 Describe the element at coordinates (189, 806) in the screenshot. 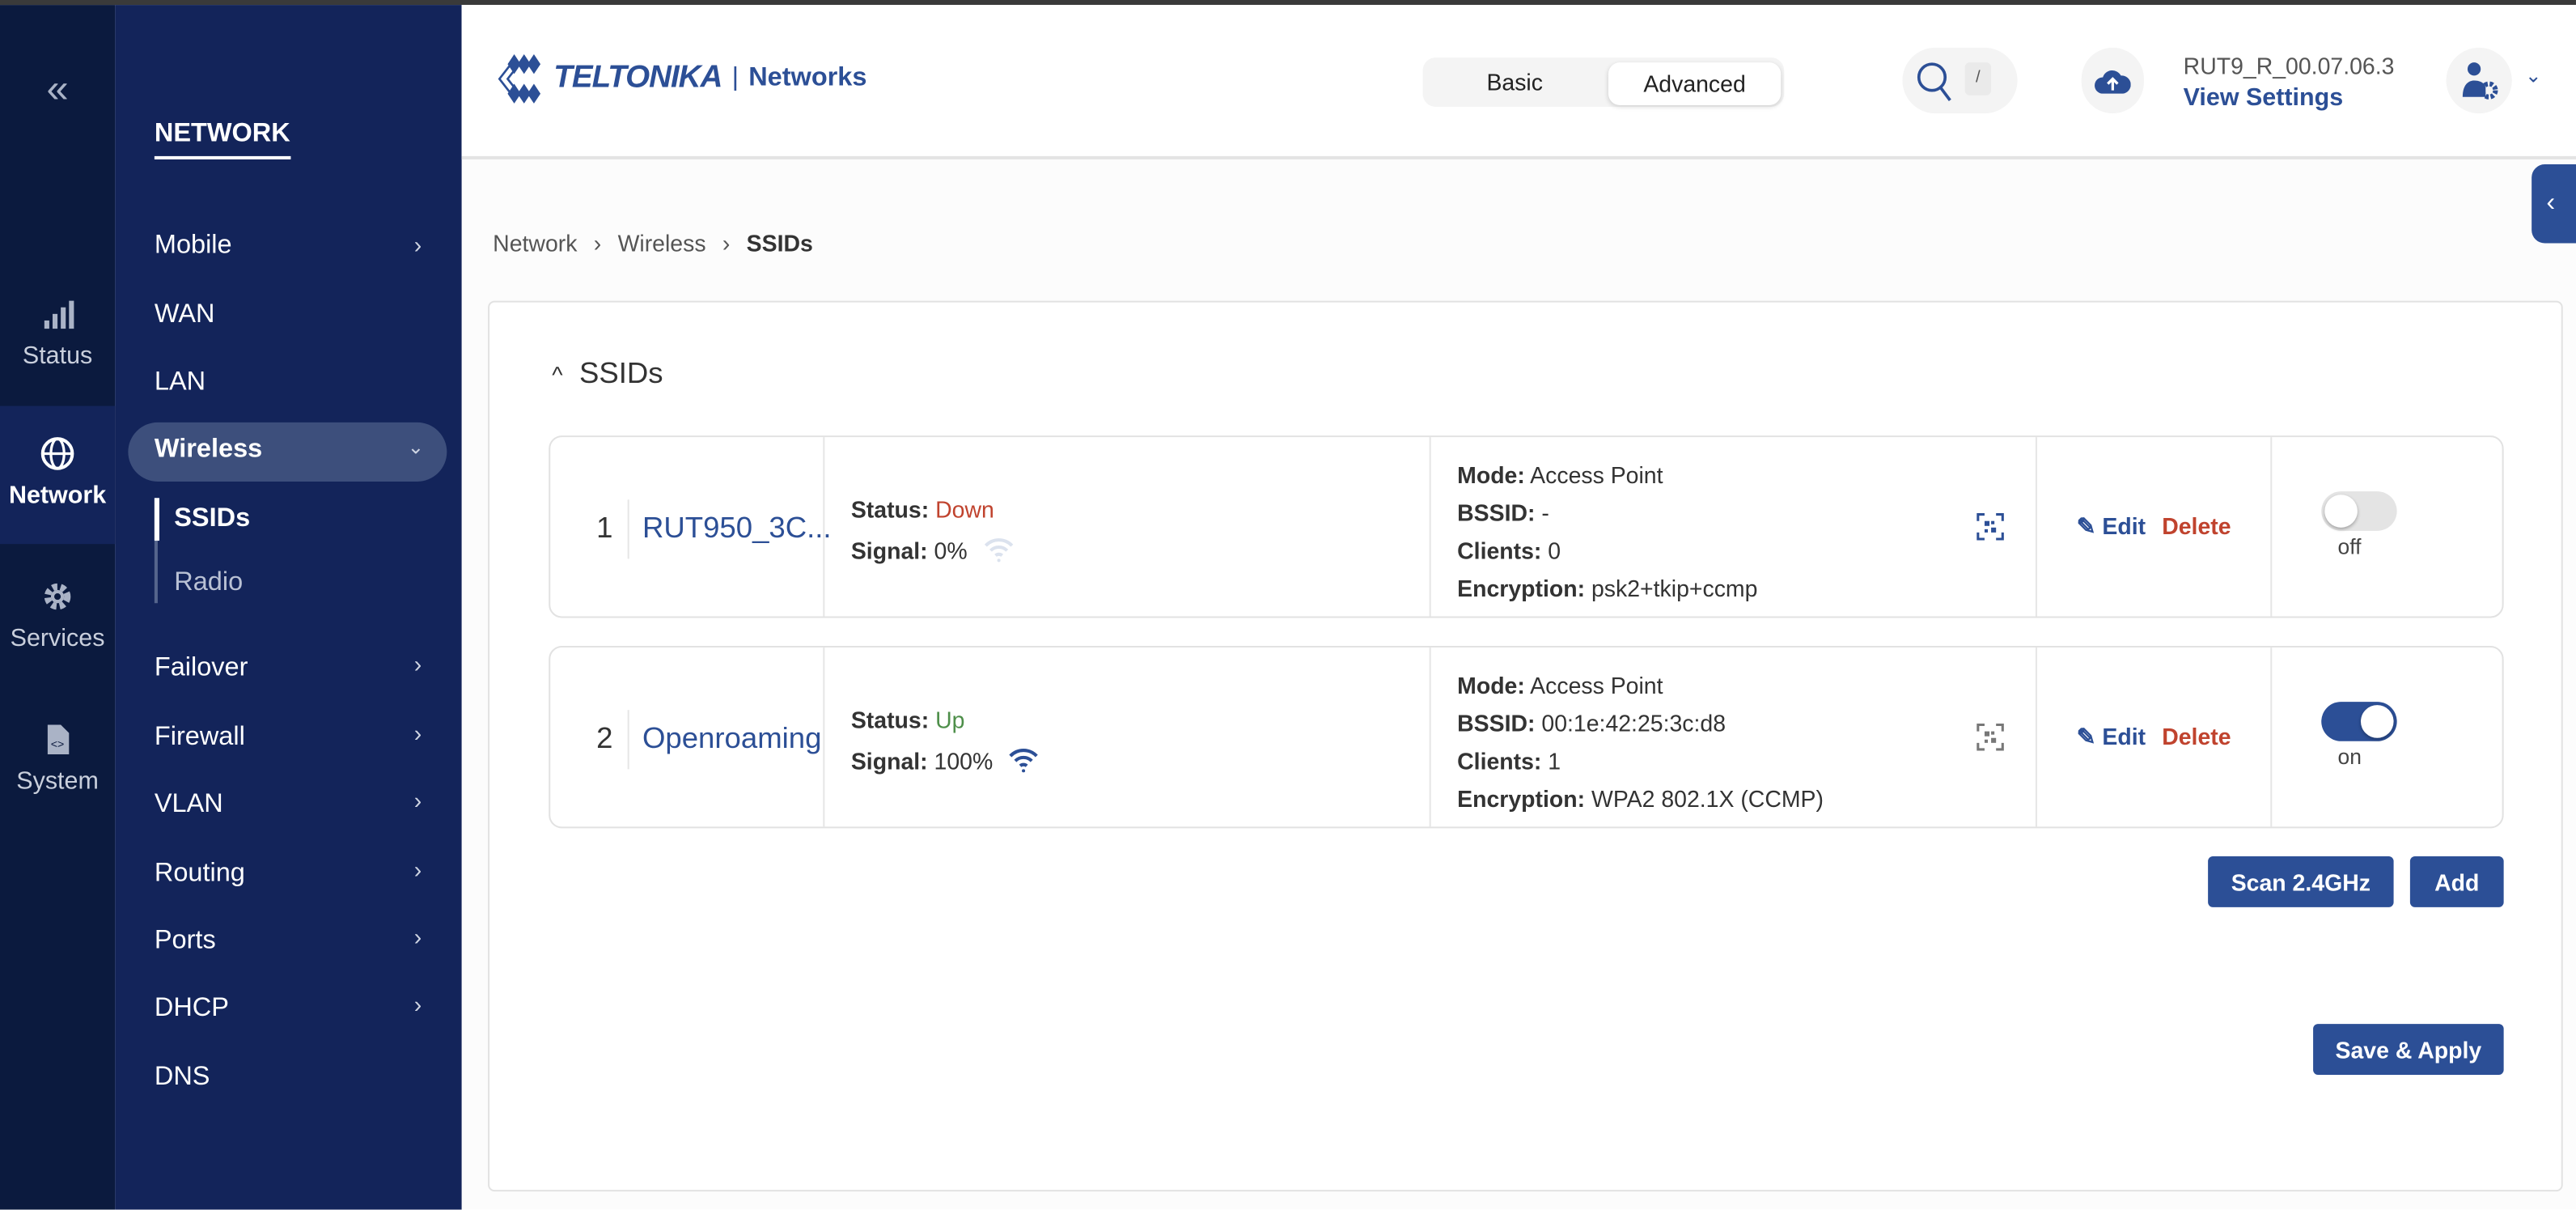

I see `sidebar-item-vlan: VLAN` at that location.